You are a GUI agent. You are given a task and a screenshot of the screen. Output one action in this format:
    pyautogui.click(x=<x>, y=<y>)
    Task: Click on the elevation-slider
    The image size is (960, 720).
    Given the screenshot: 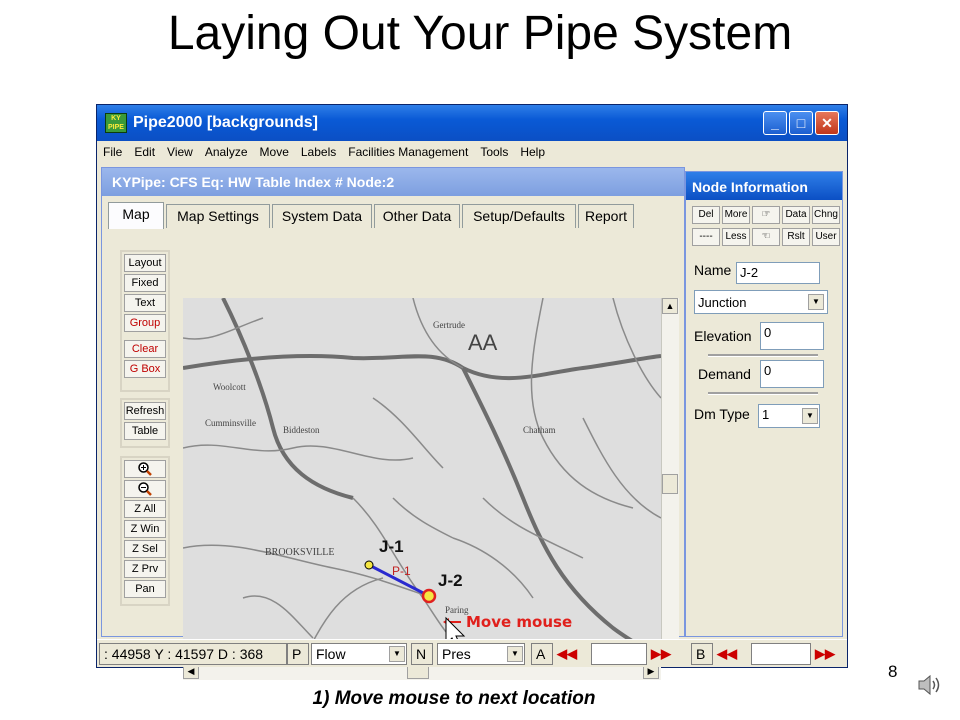 What is the action you would take?
    pyautogui.click(x=763, y=355)
    